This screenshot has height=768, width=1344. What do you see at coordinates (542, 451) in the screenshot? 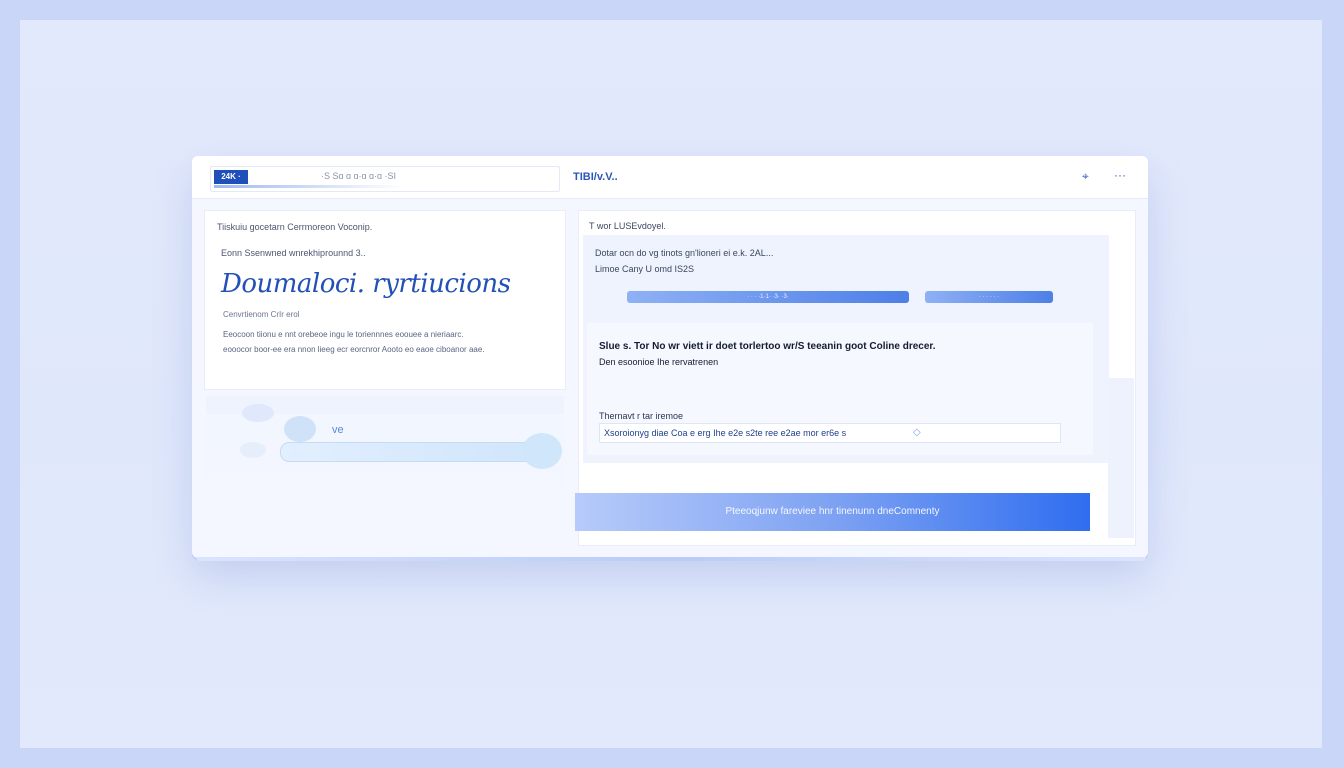
I see `progress-knob` at bounding box center [542, 451].